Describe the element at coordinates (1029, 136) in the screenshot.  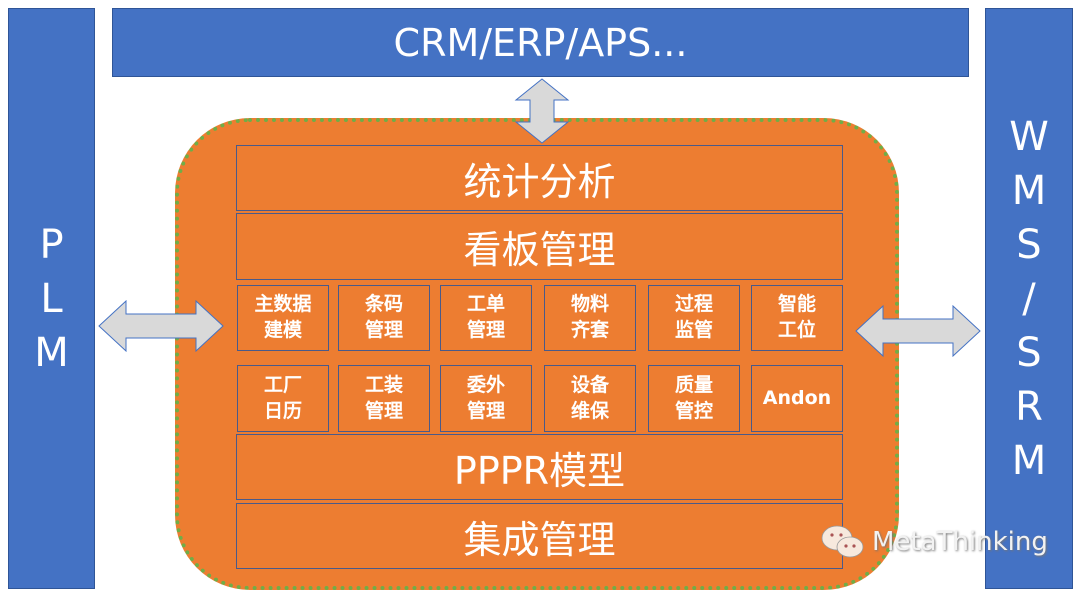
I see `wms-letter: W` at that location.